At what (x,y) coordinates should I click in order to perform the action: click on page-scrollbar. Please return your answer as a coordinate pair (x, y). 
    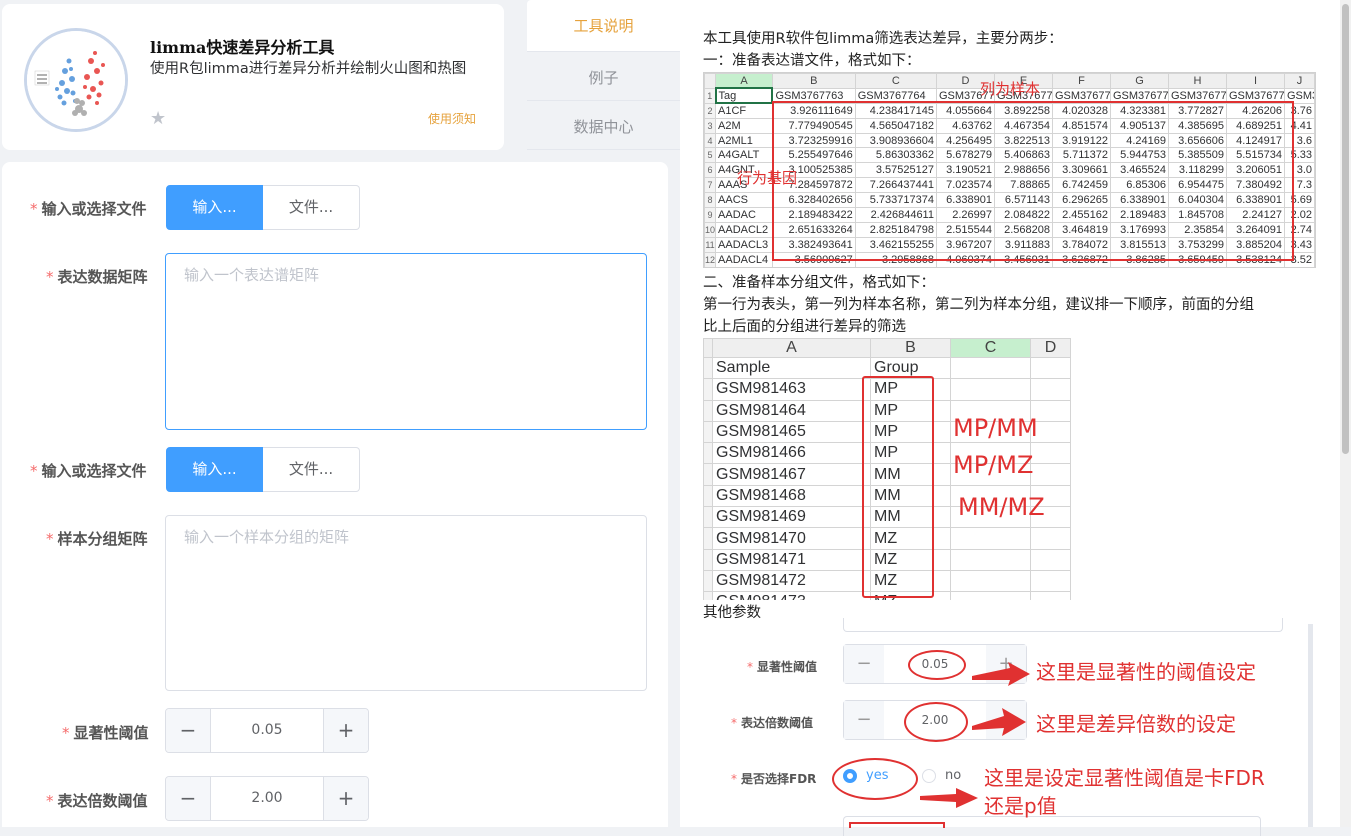
    Looking at the image, I should click on (1345, 413).